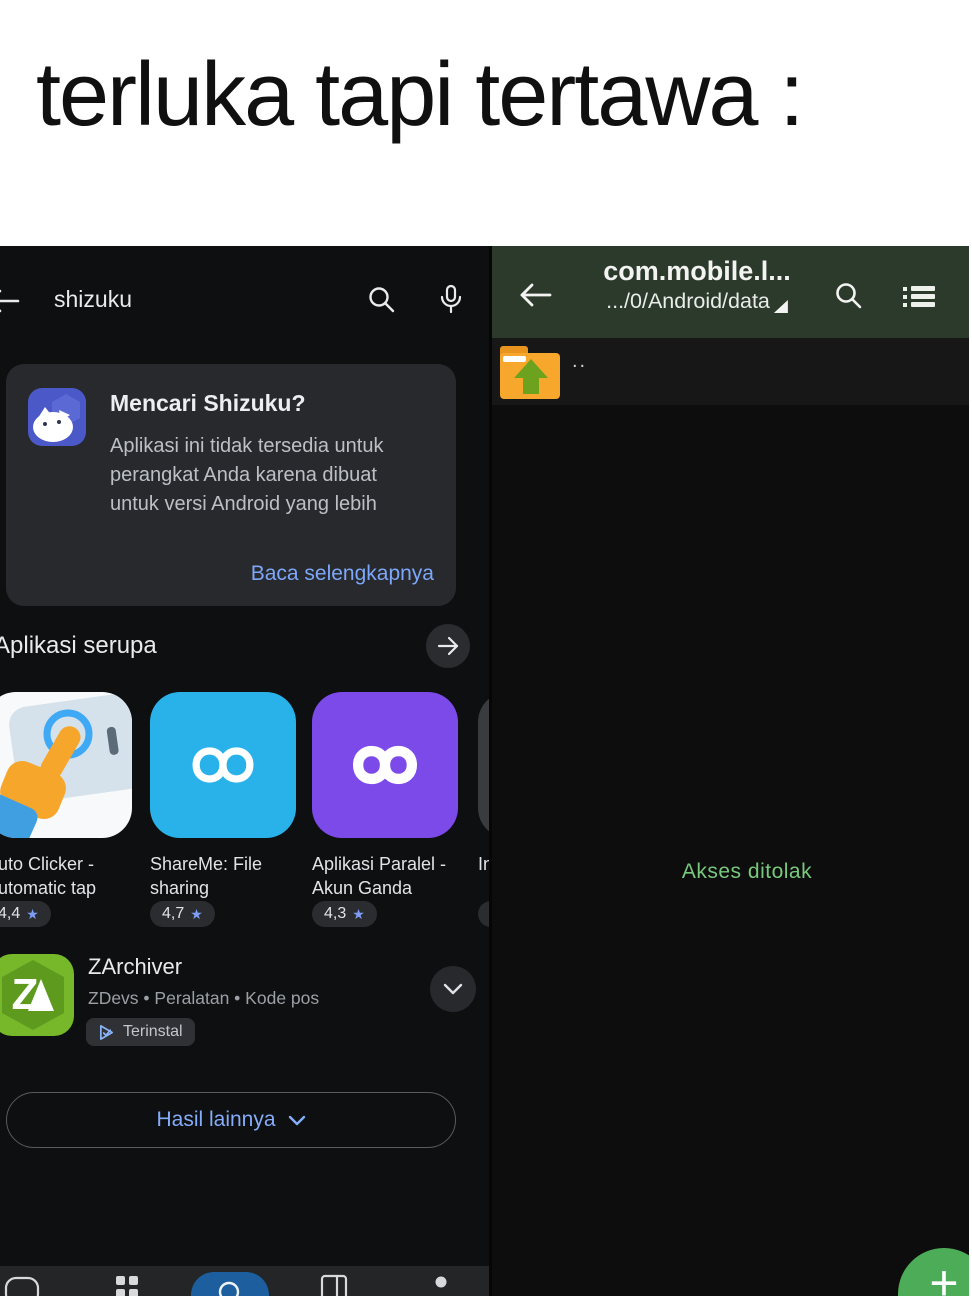 The width and height of the screenshot is (972, 1296). I want to click on current-path: .../0/Android/data, so click(688, 301).